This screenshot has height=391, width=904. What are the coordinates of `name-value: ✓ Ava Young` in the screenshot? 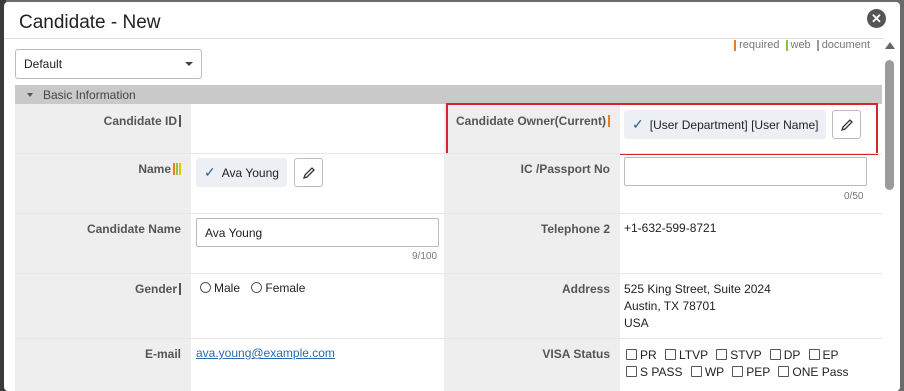 It's located at (241, 172).